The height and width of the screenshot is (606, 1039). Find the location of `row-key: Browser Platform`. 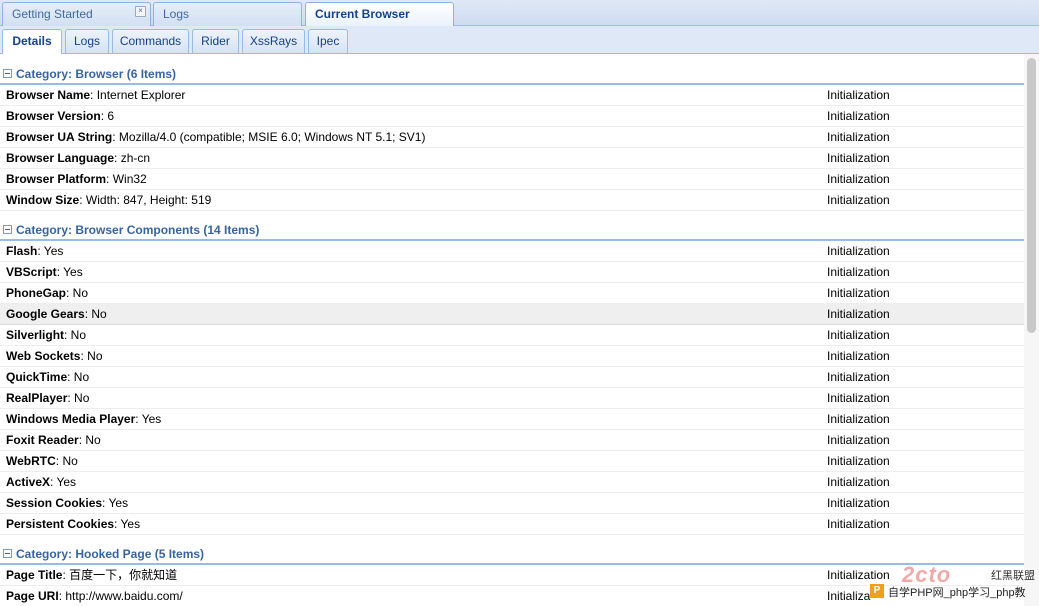

row-key: Browser Platform is located at coordinates (56, 179).